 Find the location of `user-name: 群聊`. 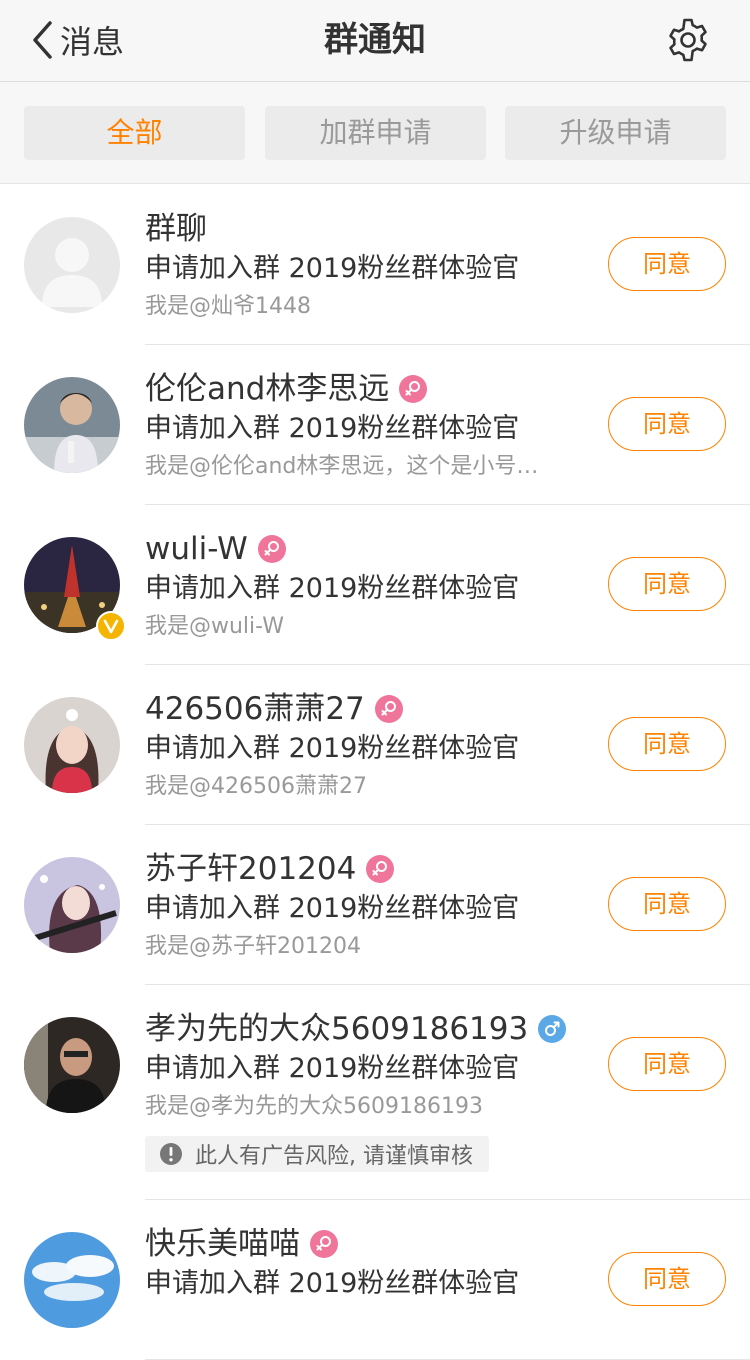

user-name: 群聊 is located at coordinates (176, 229).